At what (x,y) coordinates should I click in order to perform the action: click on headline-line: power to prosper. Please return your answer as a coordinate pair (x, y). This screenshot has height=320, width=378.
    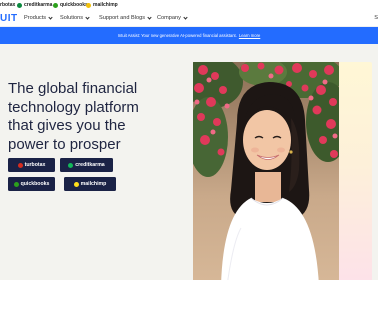
    Looking at the image, I should click on (64, 144).